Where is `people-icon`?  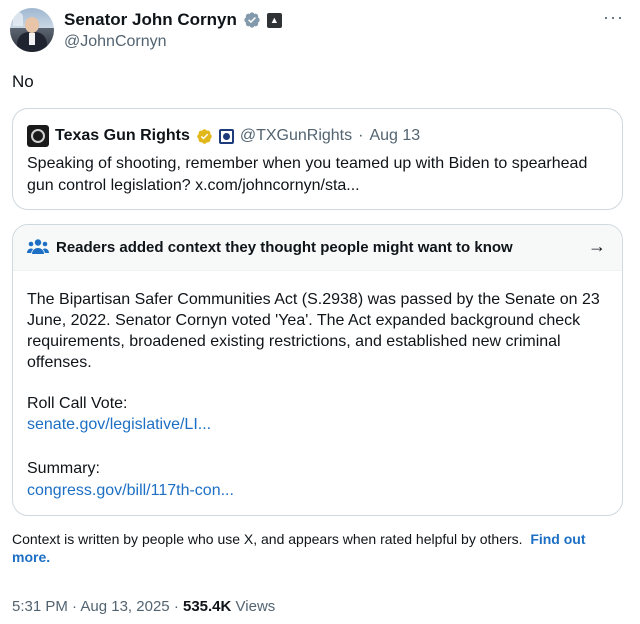
people-icon is located at coordinates (38, 246).